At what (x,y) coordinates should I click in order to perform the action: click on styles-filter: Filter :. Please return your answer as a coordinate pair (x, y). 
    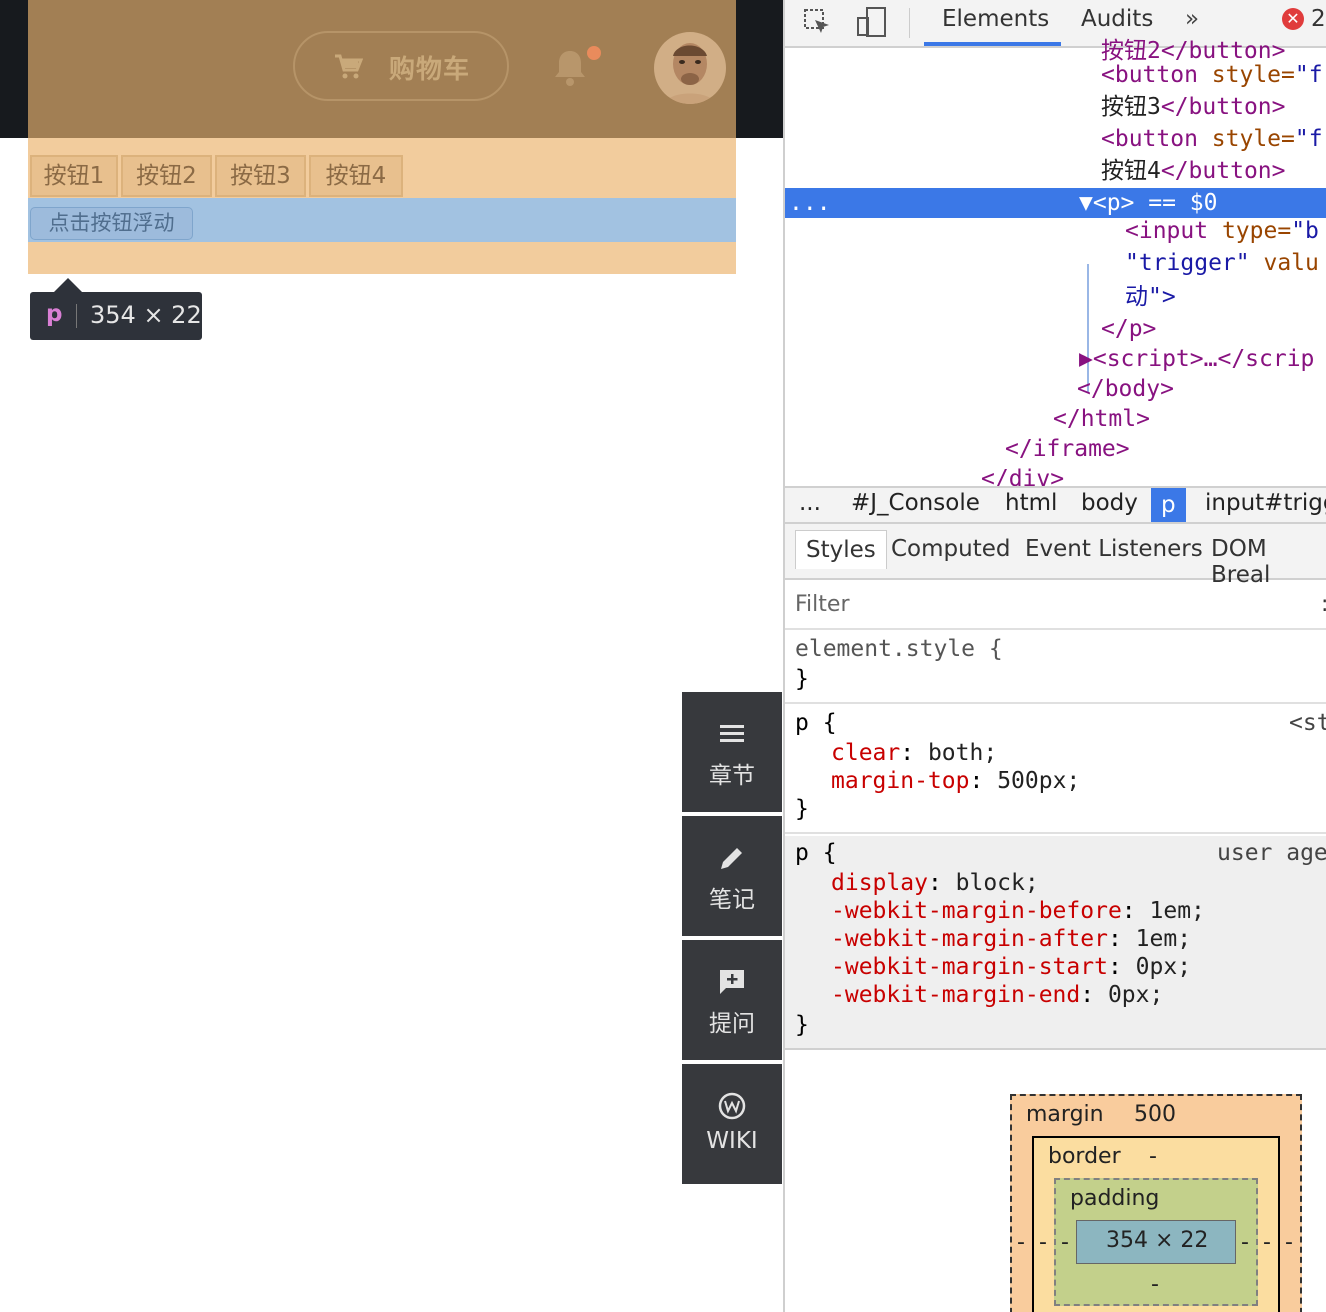
    Looking at the image, I should click on (1055, 606).